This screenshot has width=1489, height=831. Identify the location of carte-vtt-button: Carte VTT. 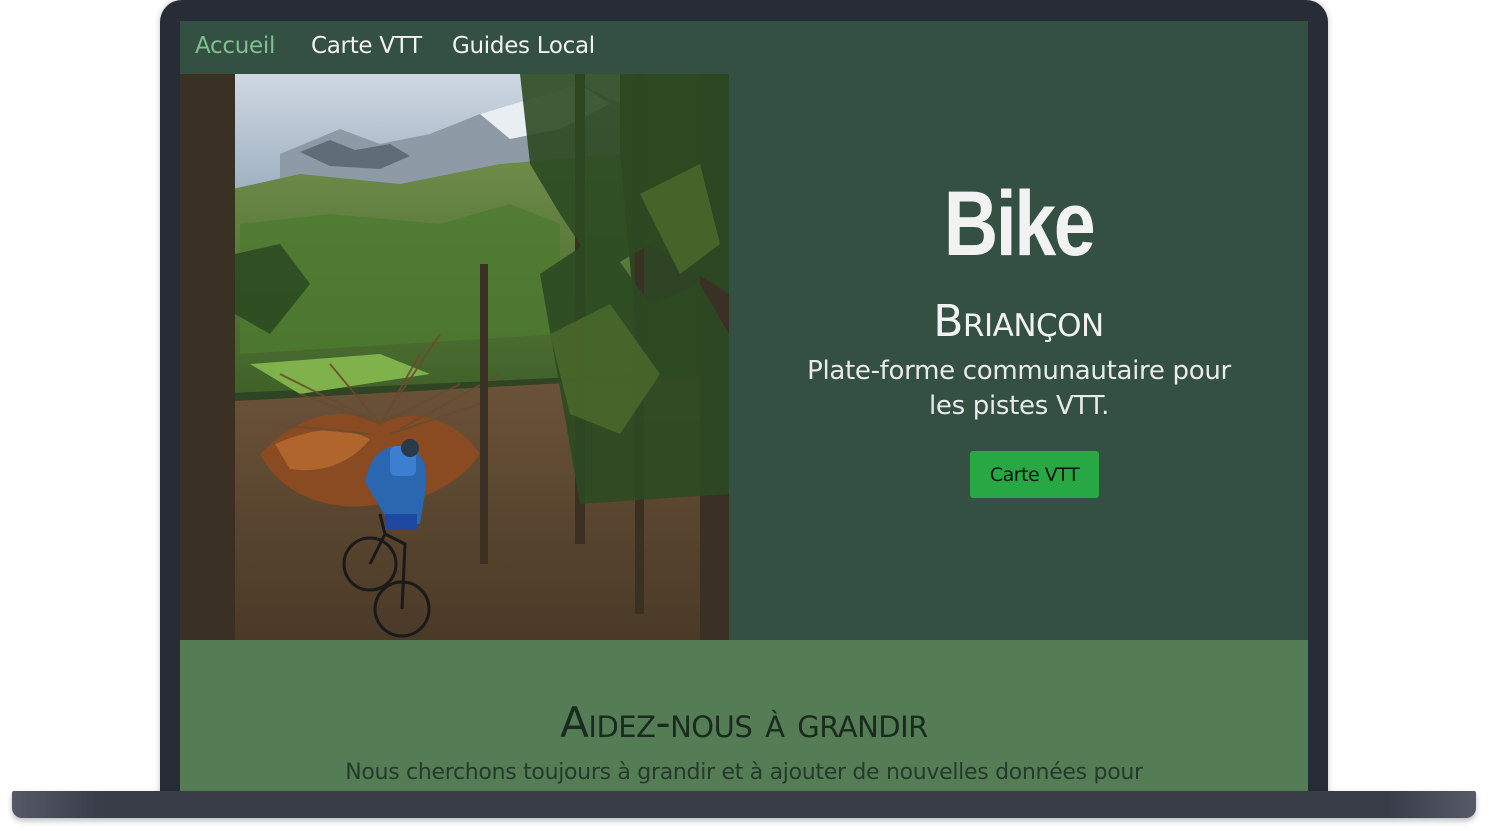
(1034, 474).